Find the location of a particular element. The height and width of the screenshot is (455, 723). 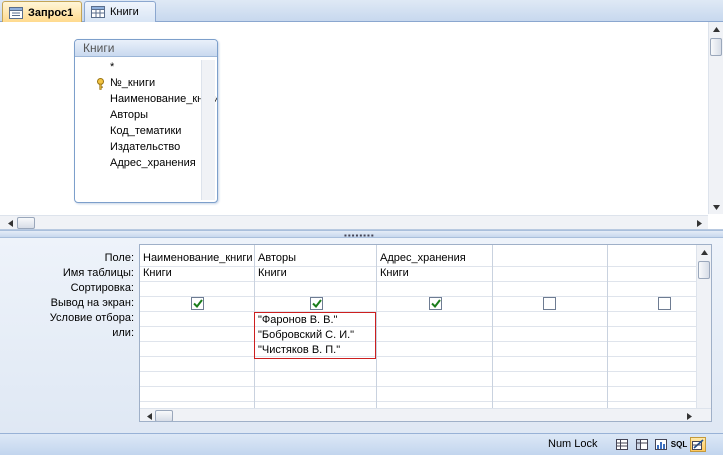

row-label-criteria: Условие отбора: is located at coordinates (91, 318).